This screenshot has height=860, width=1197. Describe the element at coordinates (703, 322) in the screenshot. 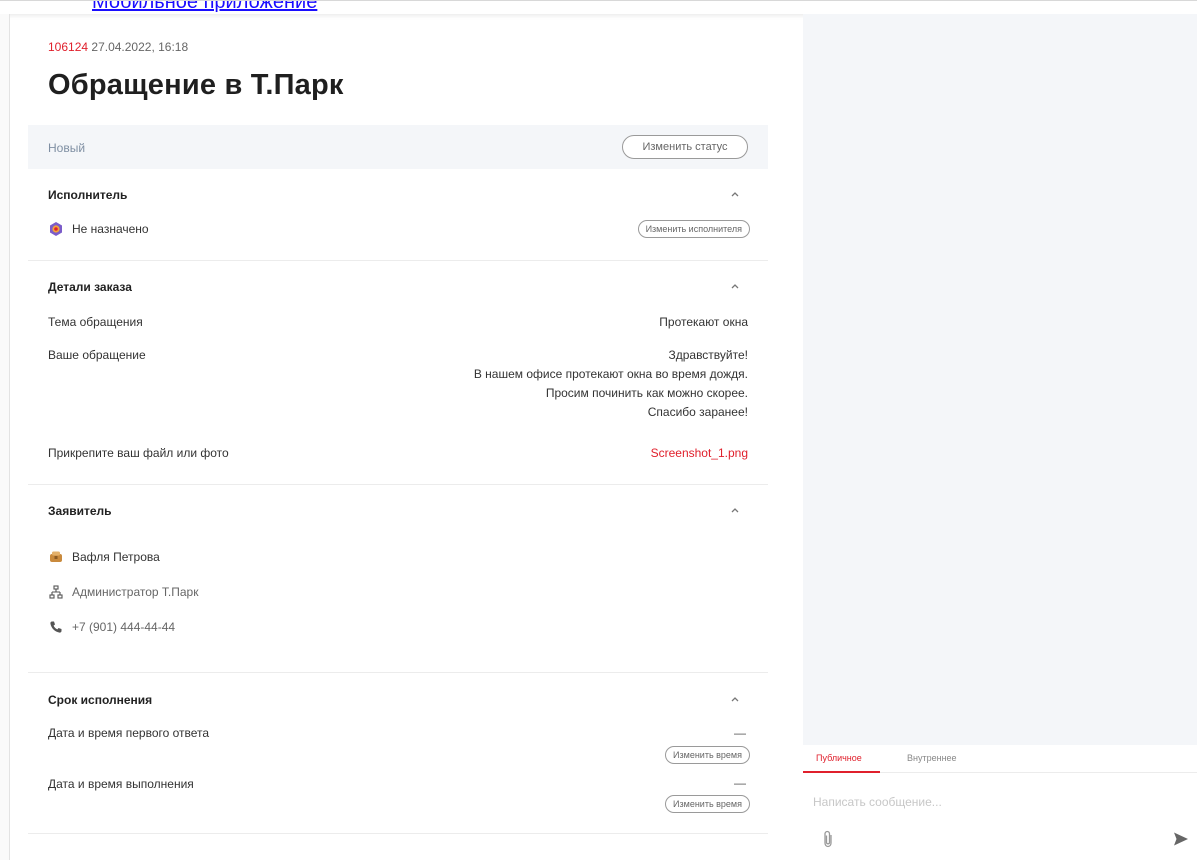

I see `topic-value: Протекают окна` at that location.